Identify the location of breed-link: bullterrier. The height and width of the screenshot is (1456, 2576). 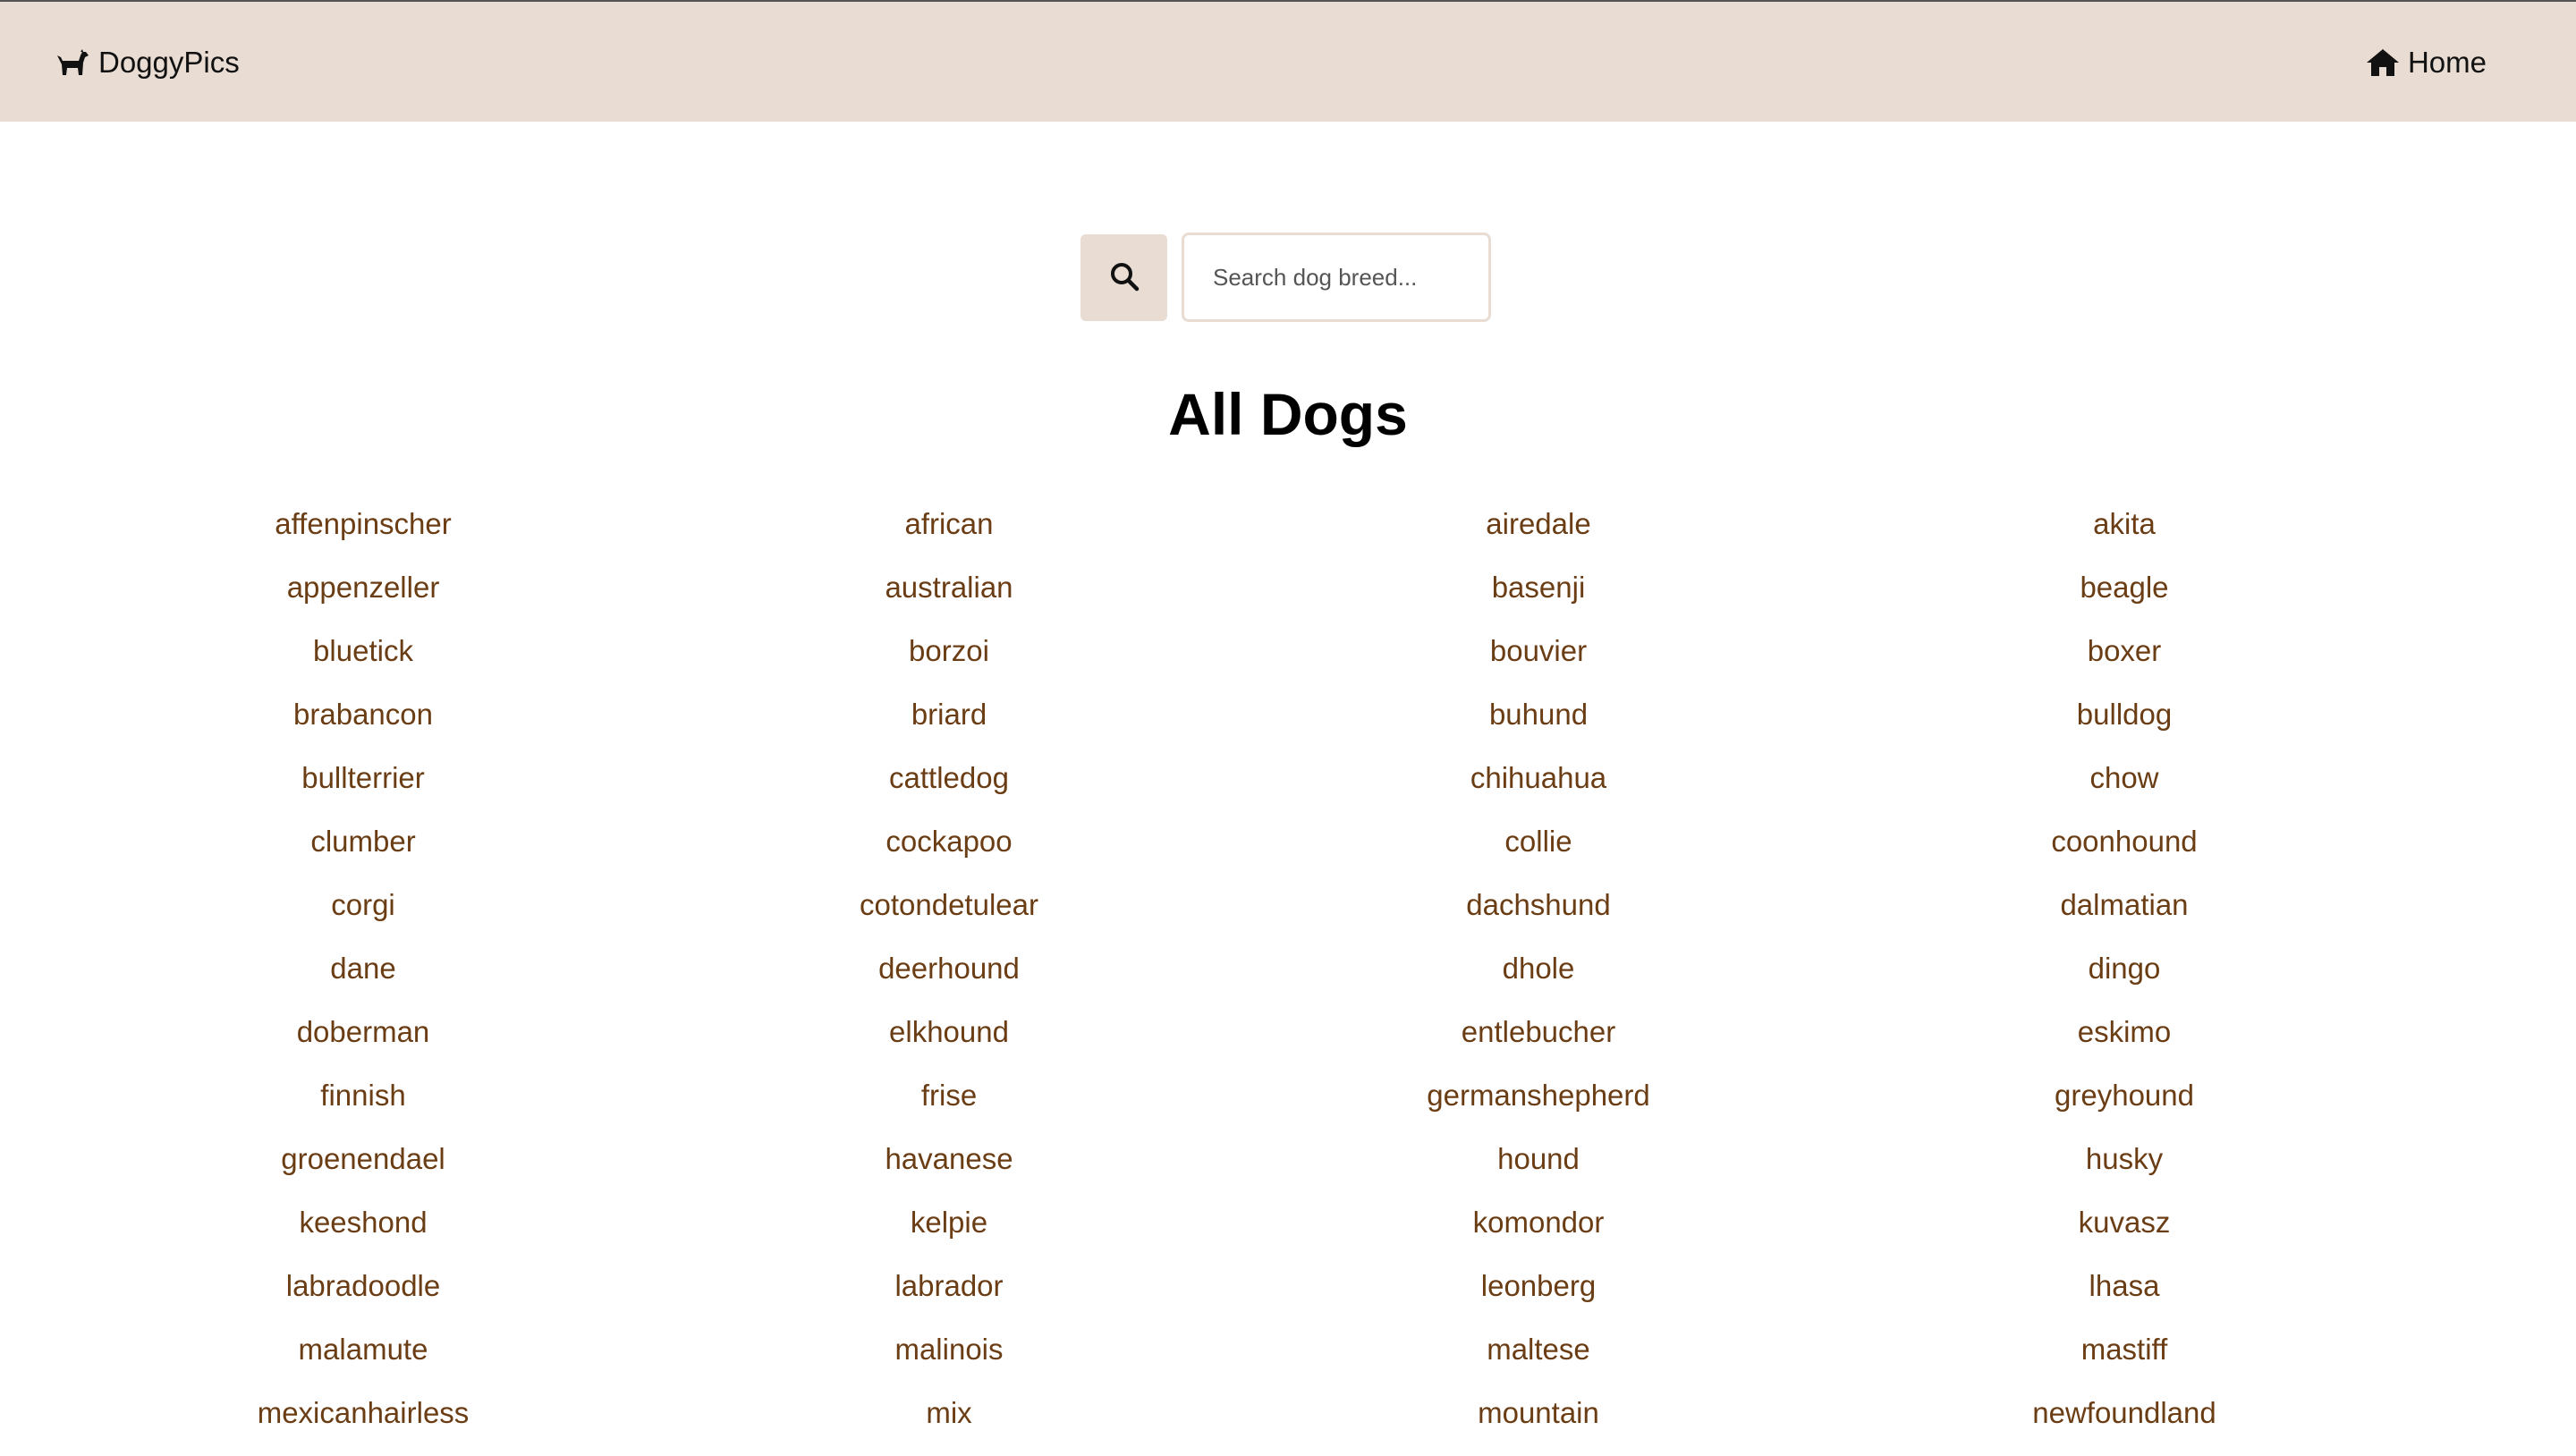
(363, 777).